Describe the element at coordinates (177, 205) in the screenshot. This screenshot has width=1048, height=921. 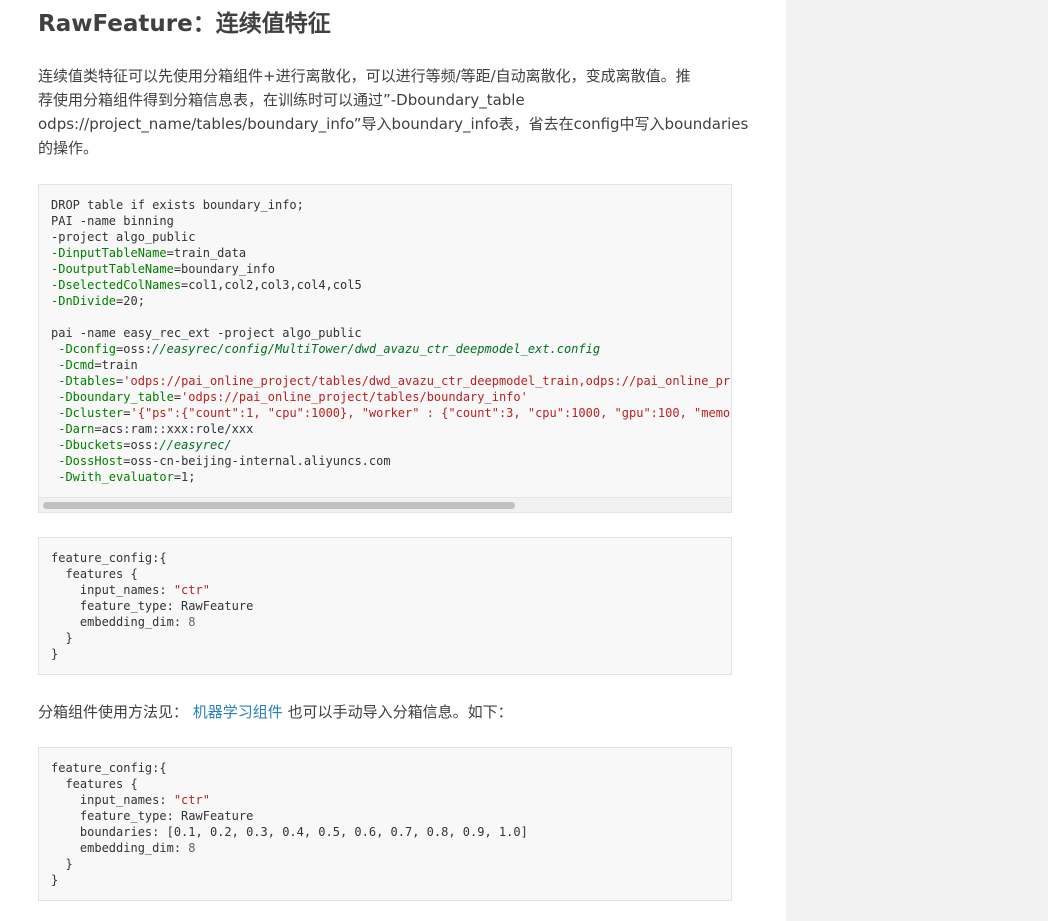
I see `code-line: DROP table if exists boundary_info;` at that location.